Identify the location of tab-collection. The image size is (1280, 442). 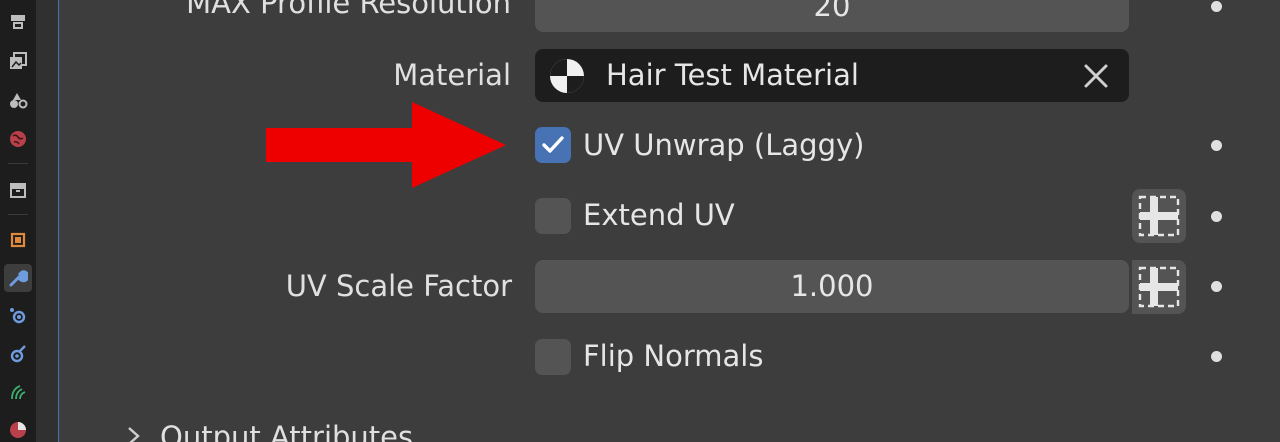
(18, 190).